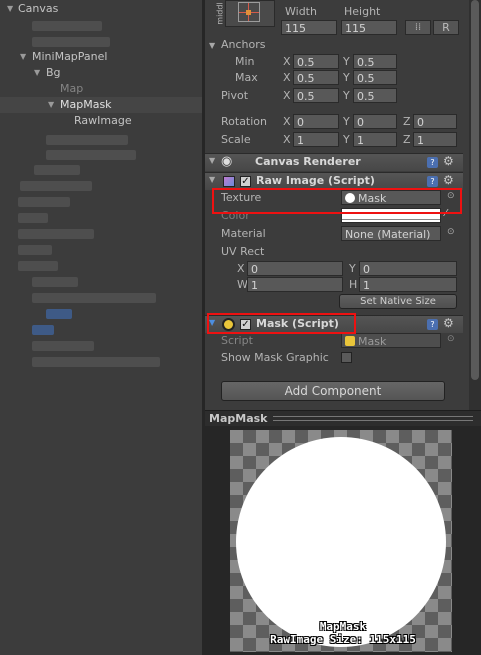  I want to click on scale-x-field: 1, so click(316, 139).